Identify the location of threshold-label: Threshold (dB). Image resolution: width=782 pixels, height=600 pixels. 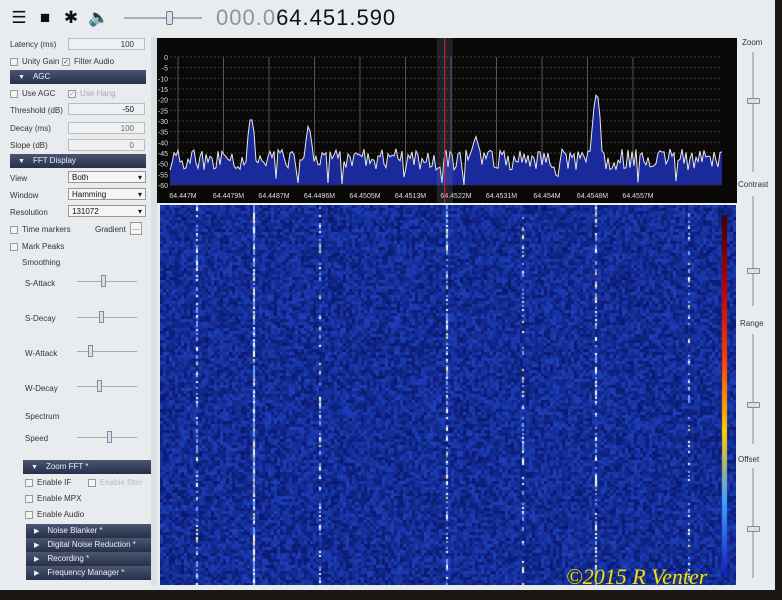
(36, 110).